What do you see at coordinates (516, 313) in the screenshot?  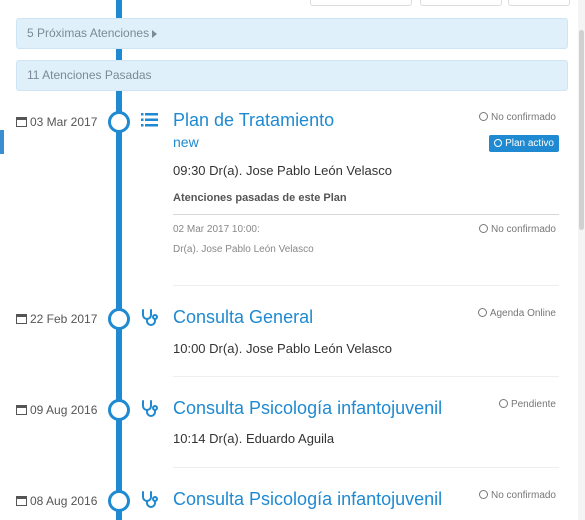 I see `entry-status: Agenda Online` at bounding box center [516, 313].